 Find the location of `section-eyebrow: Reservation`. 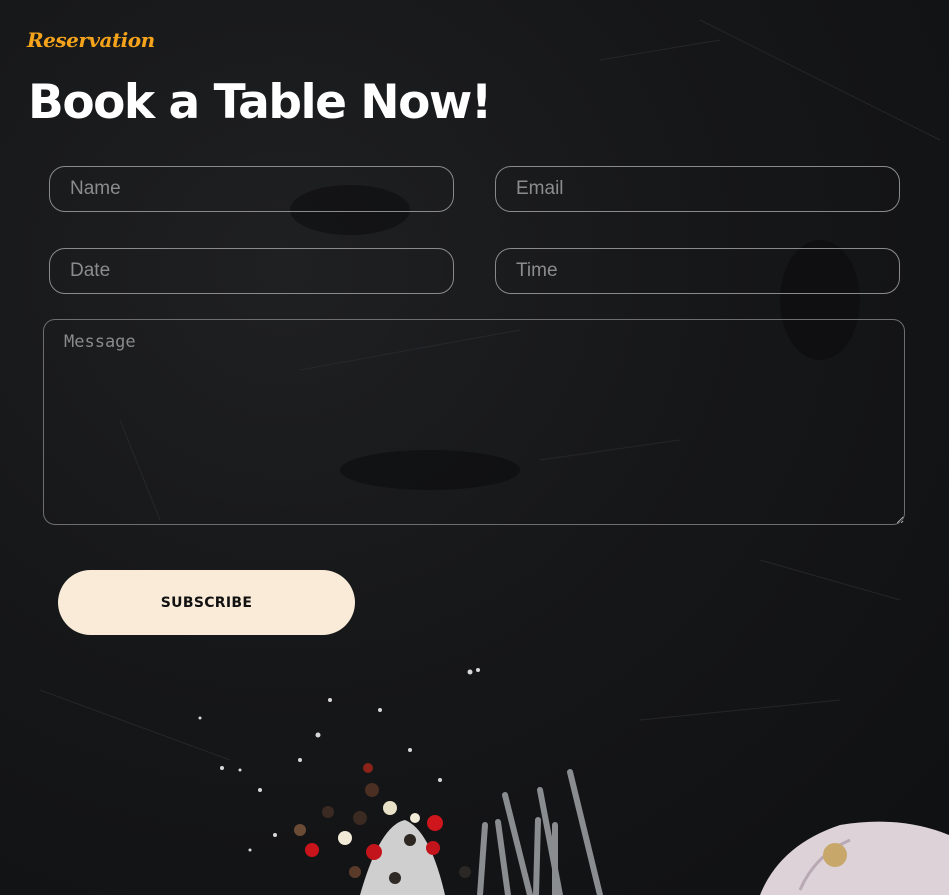

section-eyebrow: Reservation is located at coordinates (91, 40).